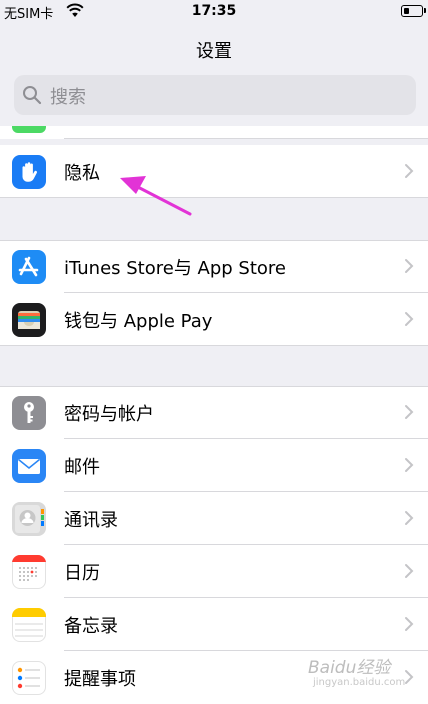 This screenshot has height=704, width=428. Describe the element at coordinates (215, 95) in the screenshot. I see `search-input: 搜索` at that location.